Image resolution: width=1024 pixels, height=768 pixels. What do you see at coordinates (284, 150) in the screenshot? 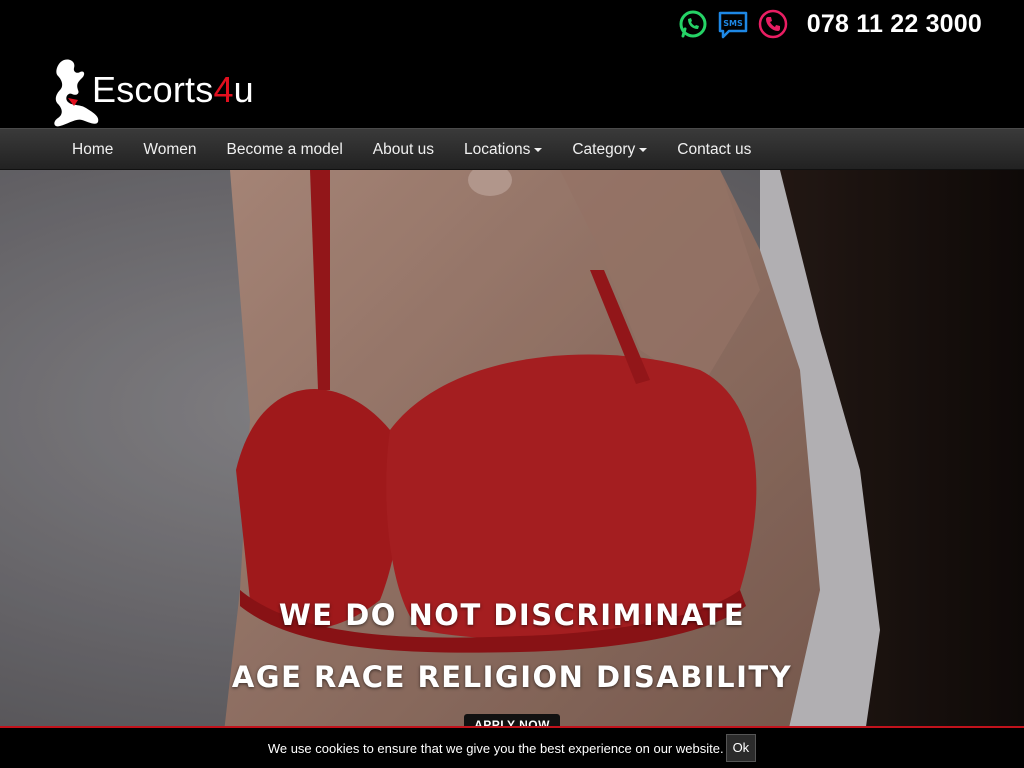
I see `nav-item-become-a-model: Become a model` at bounding box center [284, 150].